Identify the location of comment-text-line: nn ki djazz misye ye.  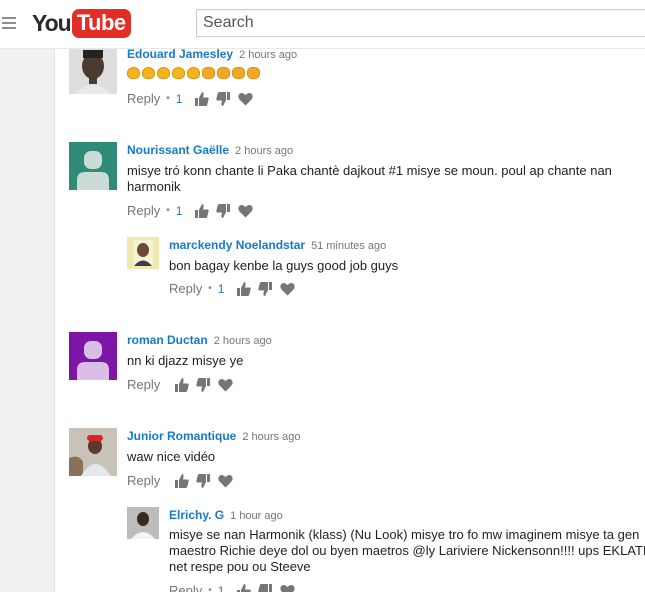
(185, 360).